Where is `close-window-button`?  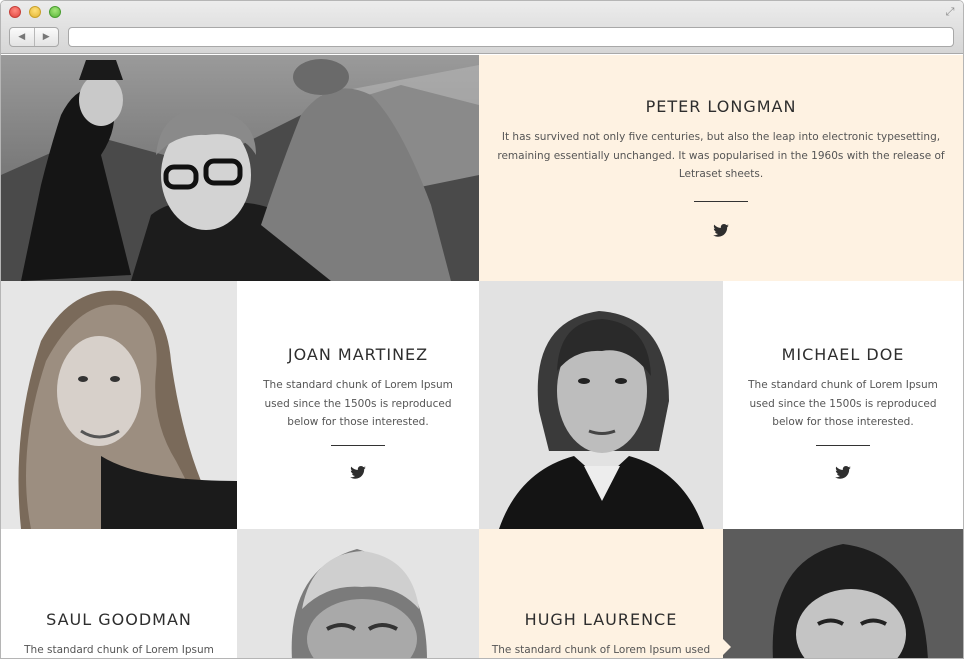 close-window-button is located at coordinates (15, 12).